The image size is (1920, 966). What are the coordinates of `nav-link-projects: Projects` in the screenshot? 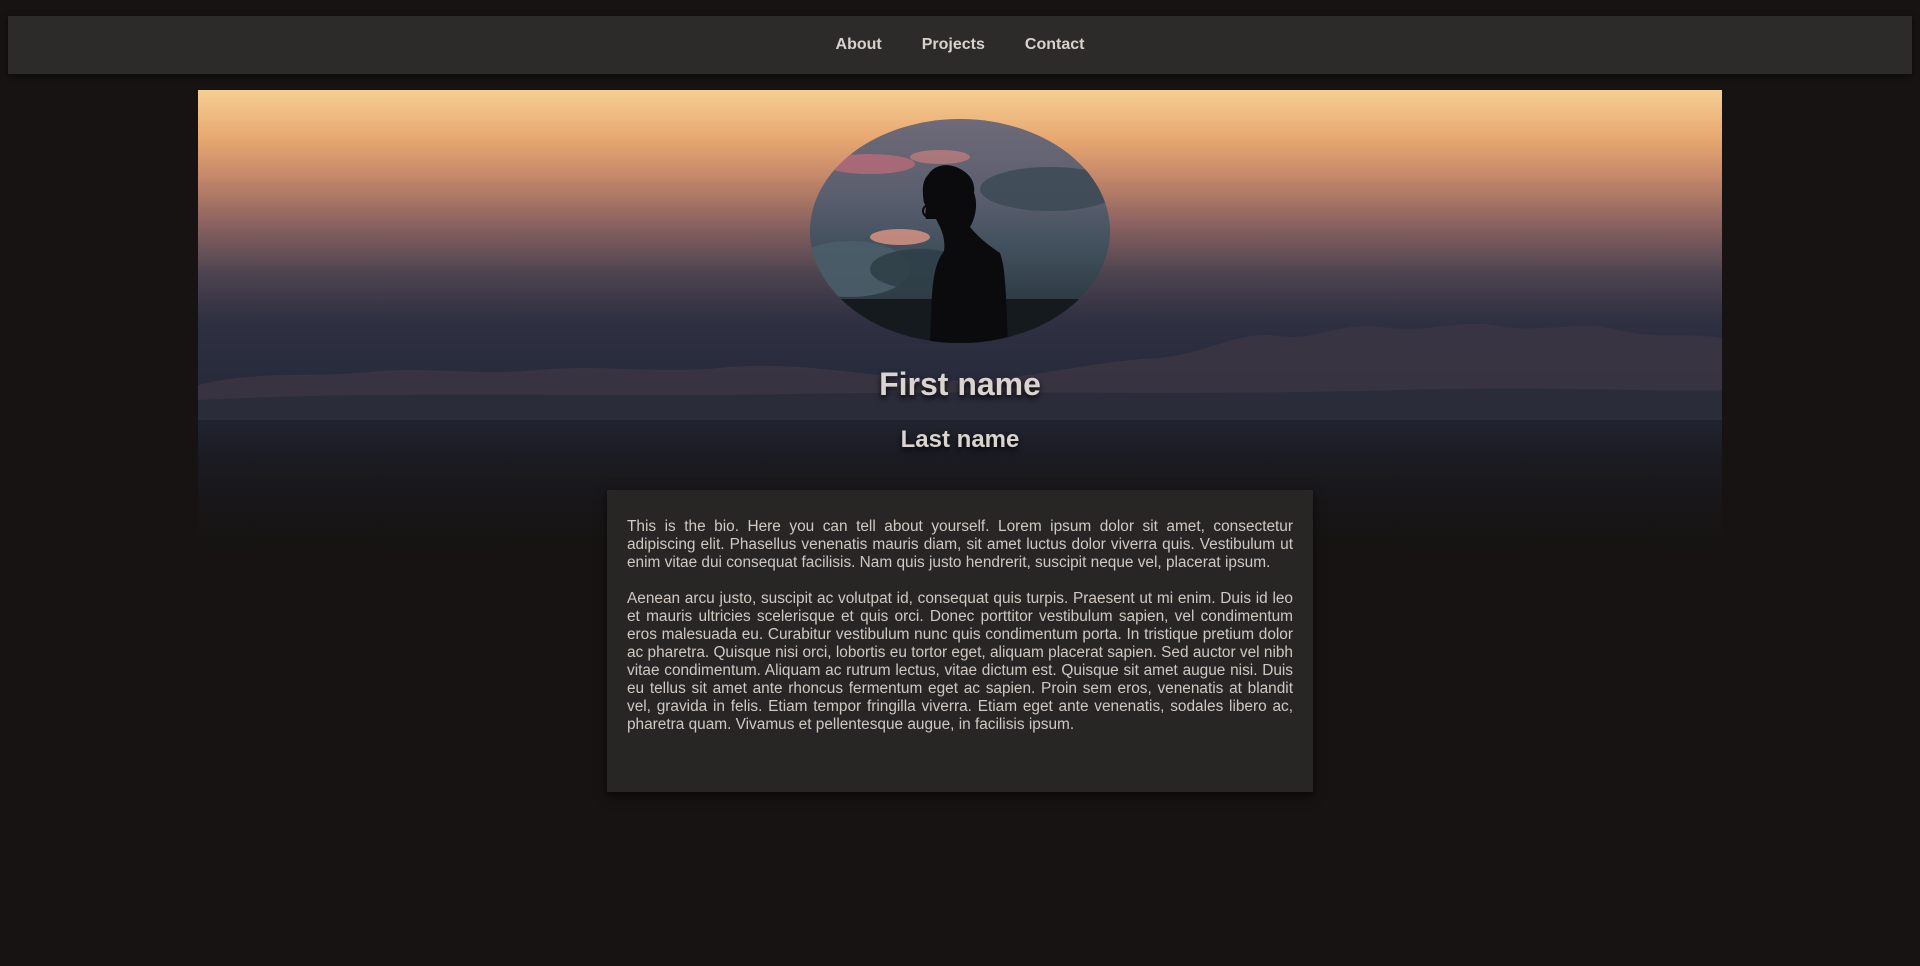 It's located at (953, 45).